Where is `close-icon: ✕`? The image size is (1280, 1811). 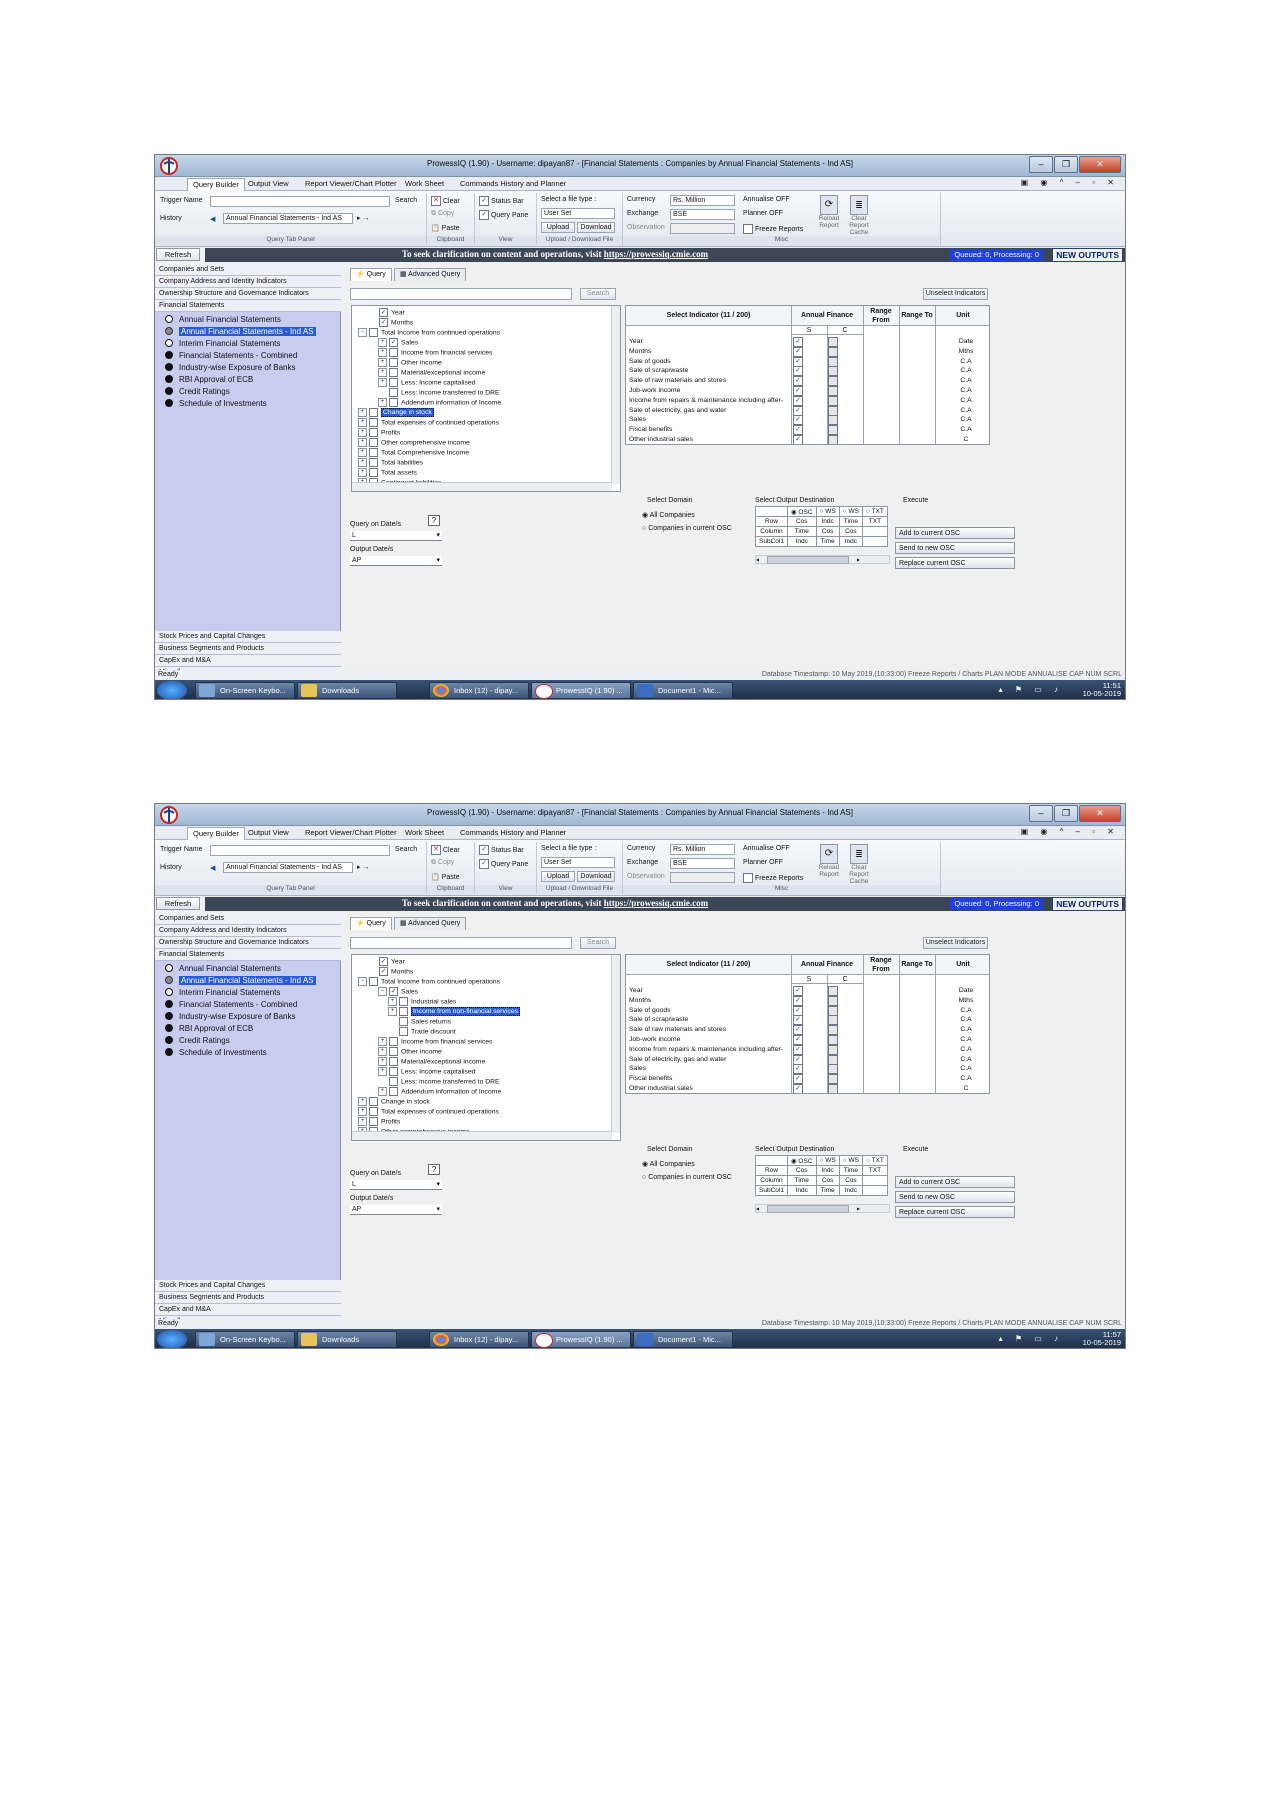 close-icon: ✕ is located at coordinates (1100, 164).